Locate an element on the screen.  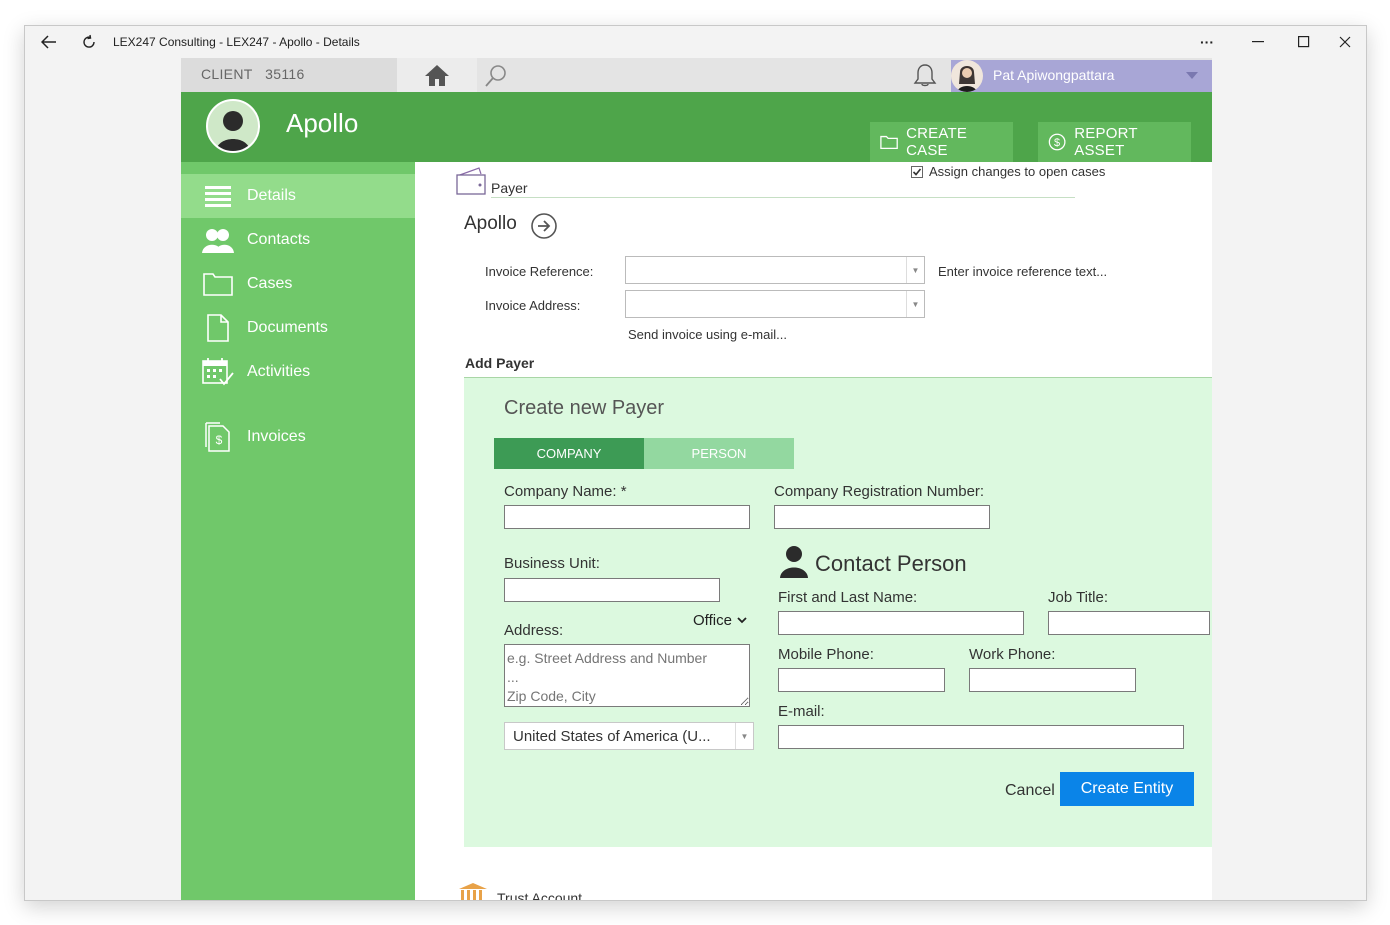
contact-person-title: Contact Person is located at coordinates (891, 563).